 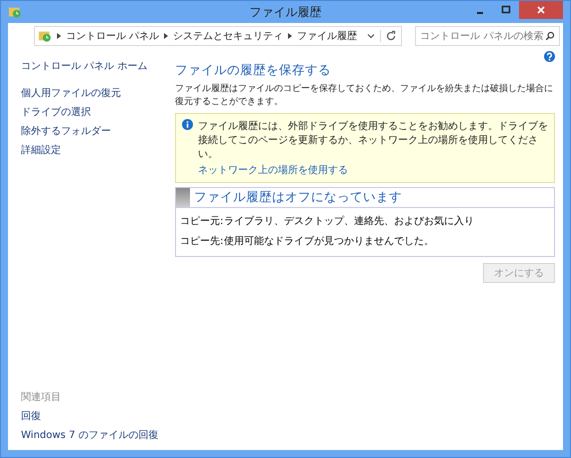 What do you see at coordinates (202, 241) in the screenshot?
I see `row-label: コピー先:` at bounding box center [202, 241].